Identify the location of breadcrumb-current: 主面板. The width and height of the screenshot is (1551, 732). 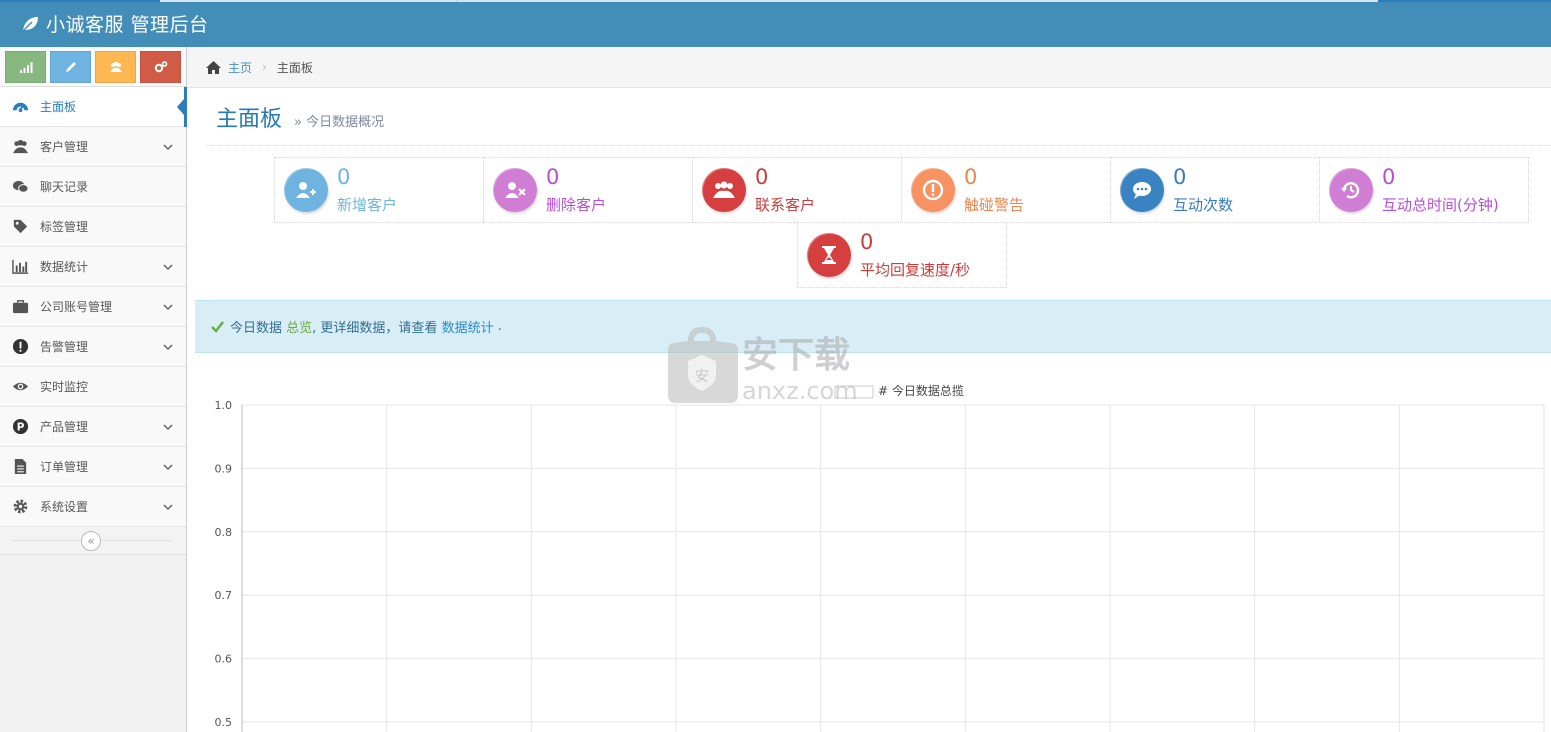
(294, 67).